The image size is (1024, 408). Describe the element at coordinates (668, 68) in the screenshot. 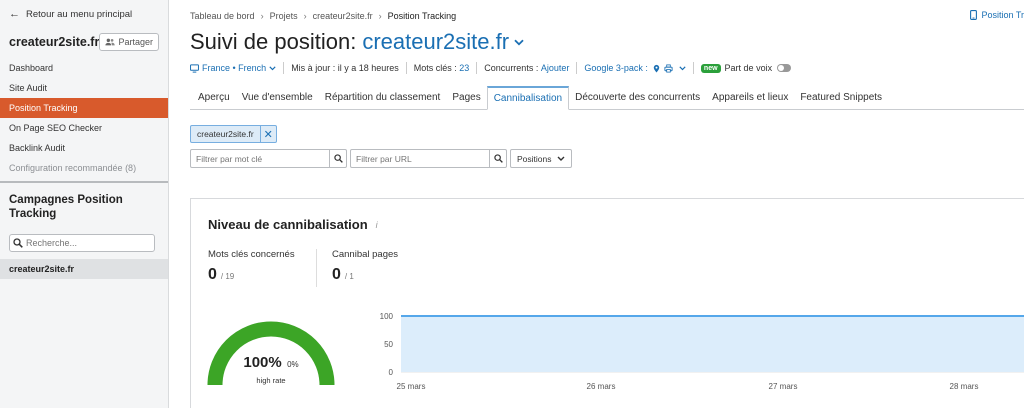

I see `printer-icon` at that location.